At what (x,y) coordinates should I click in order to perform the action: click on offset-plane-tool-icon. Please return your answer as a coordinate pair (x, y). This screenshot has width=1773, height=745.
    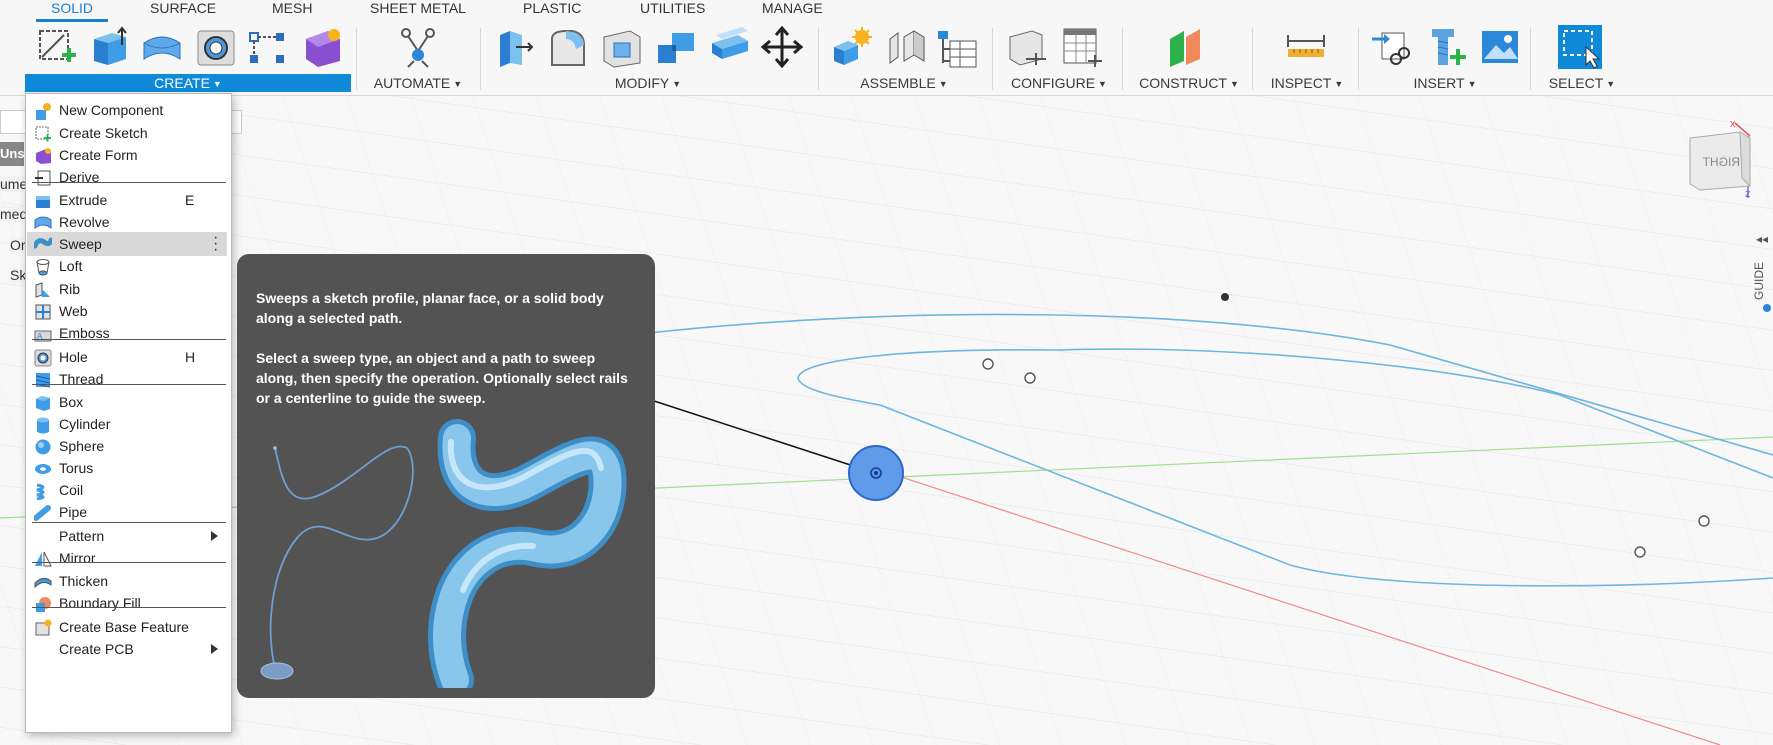
    Looking at the image, I should click on (1188, 47).